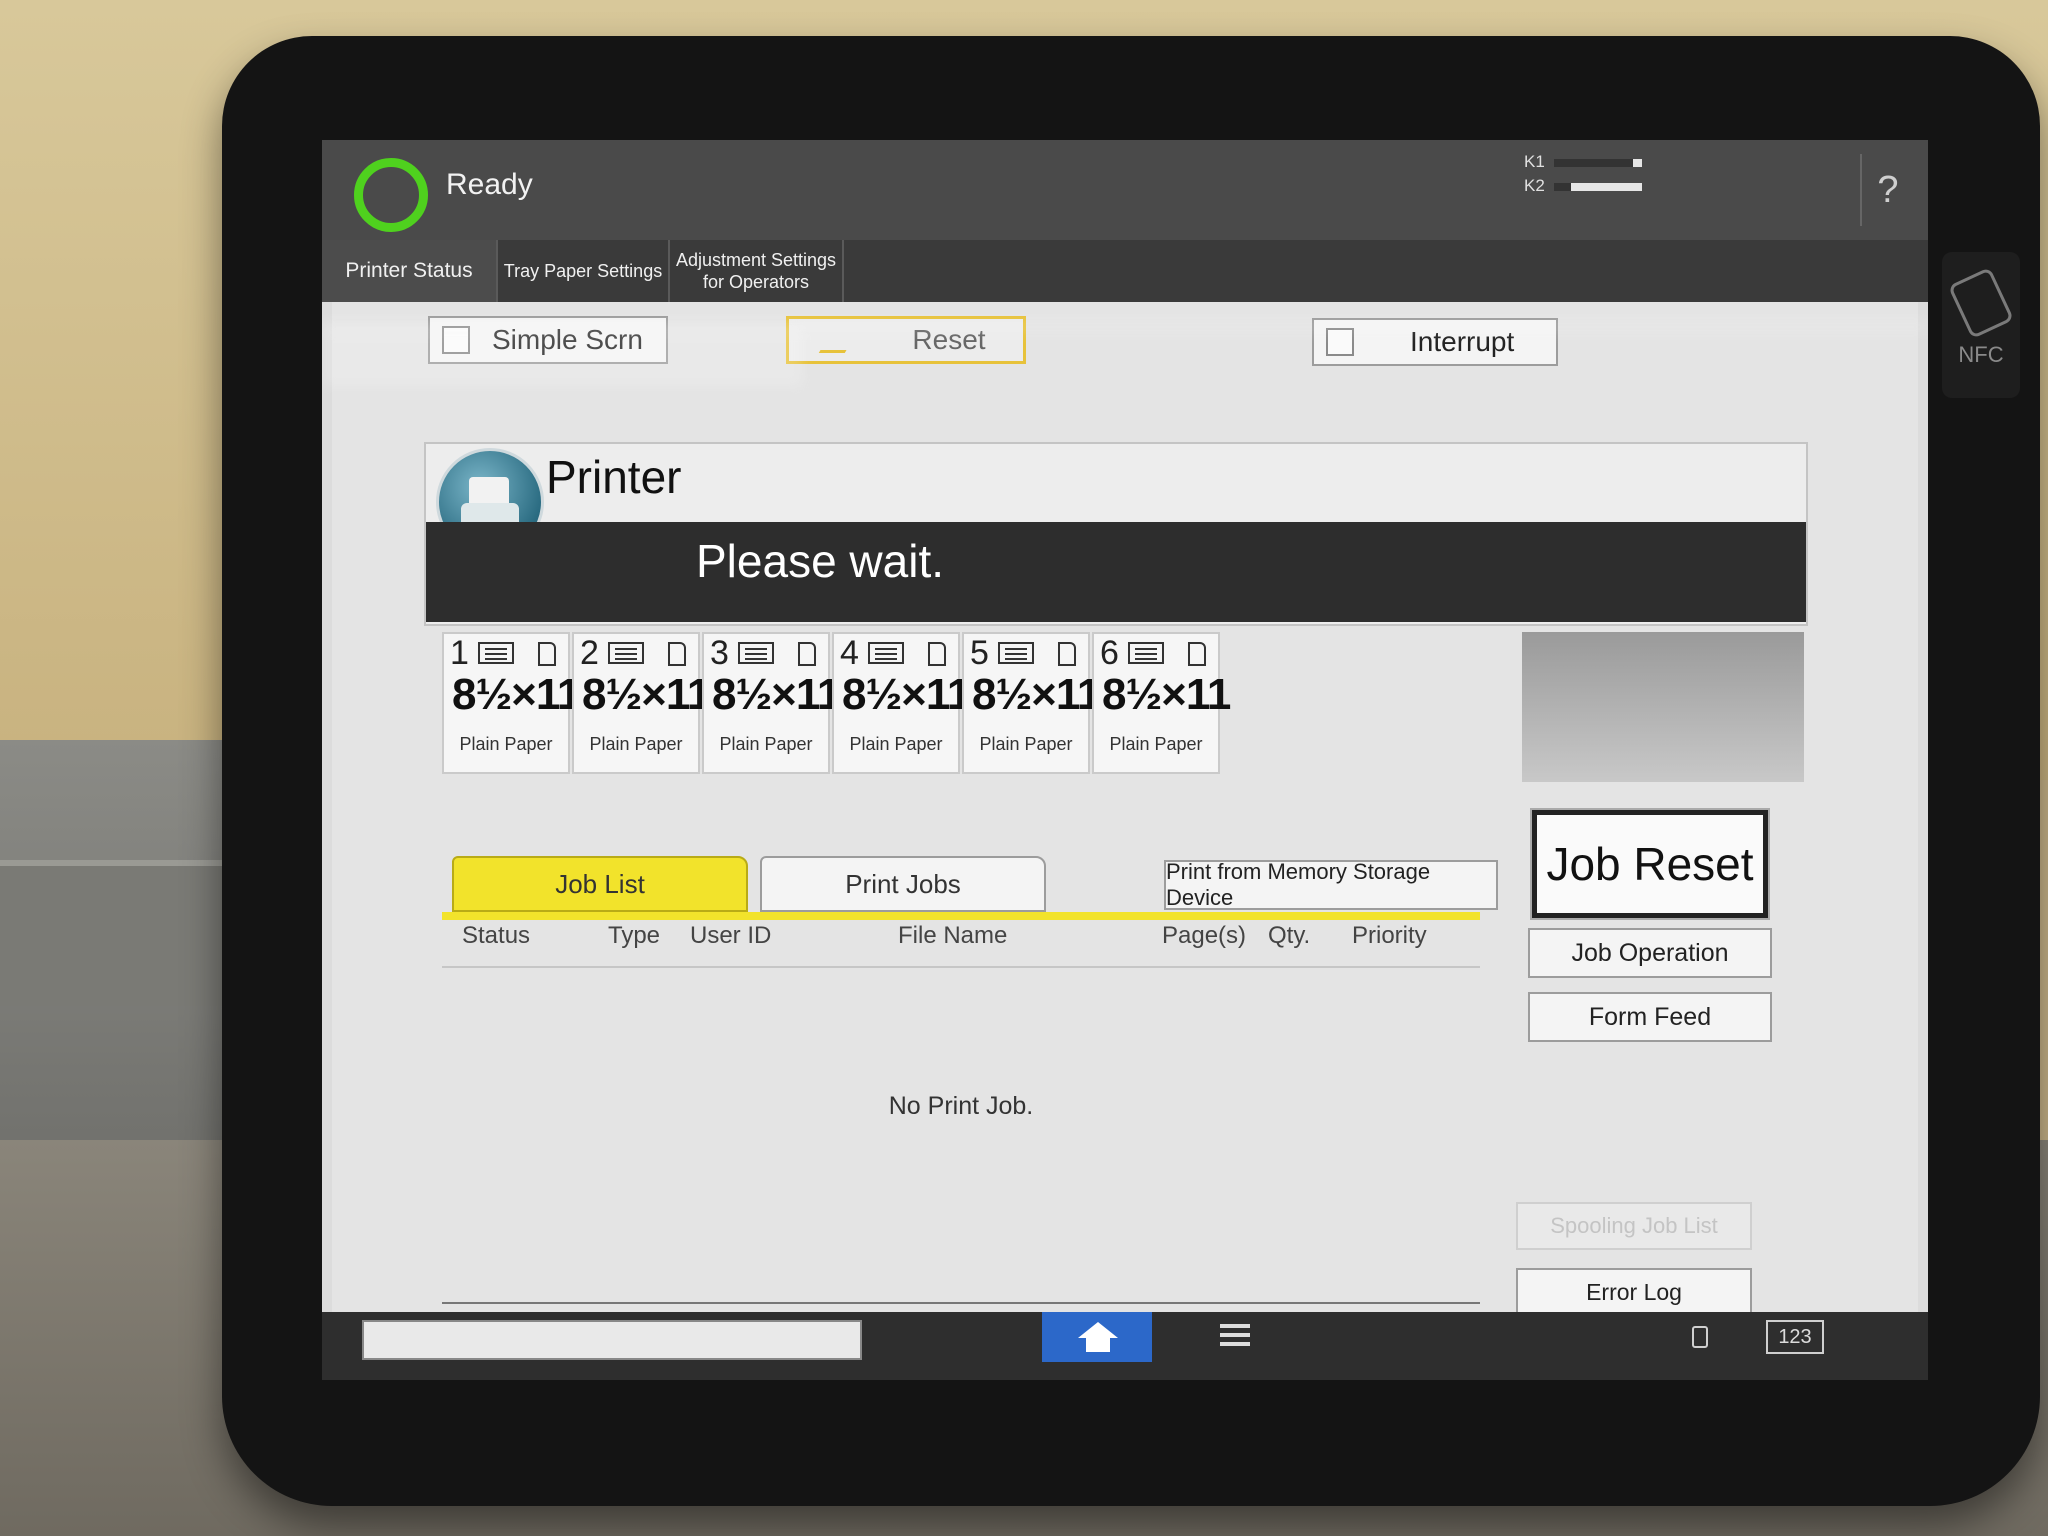 The image size is (2048, 1536). I want to click on paper-tray-5: 5 8½×11 Plain Paper, so click(1031, 703).